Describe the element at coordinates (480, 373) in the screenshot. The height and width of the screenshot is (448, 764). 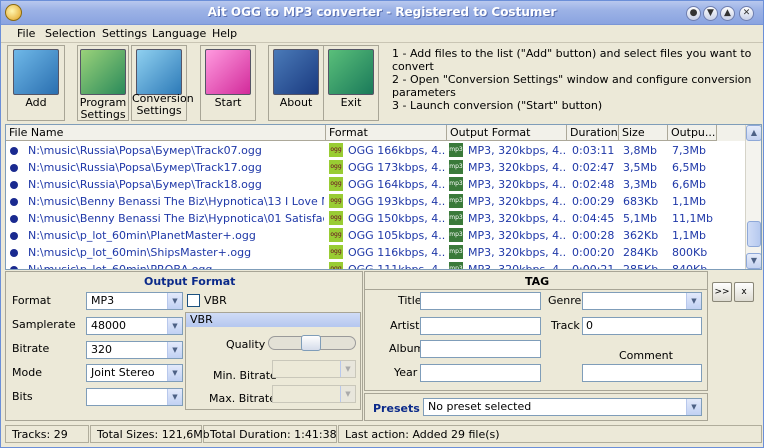
I see `year-field` at that location.